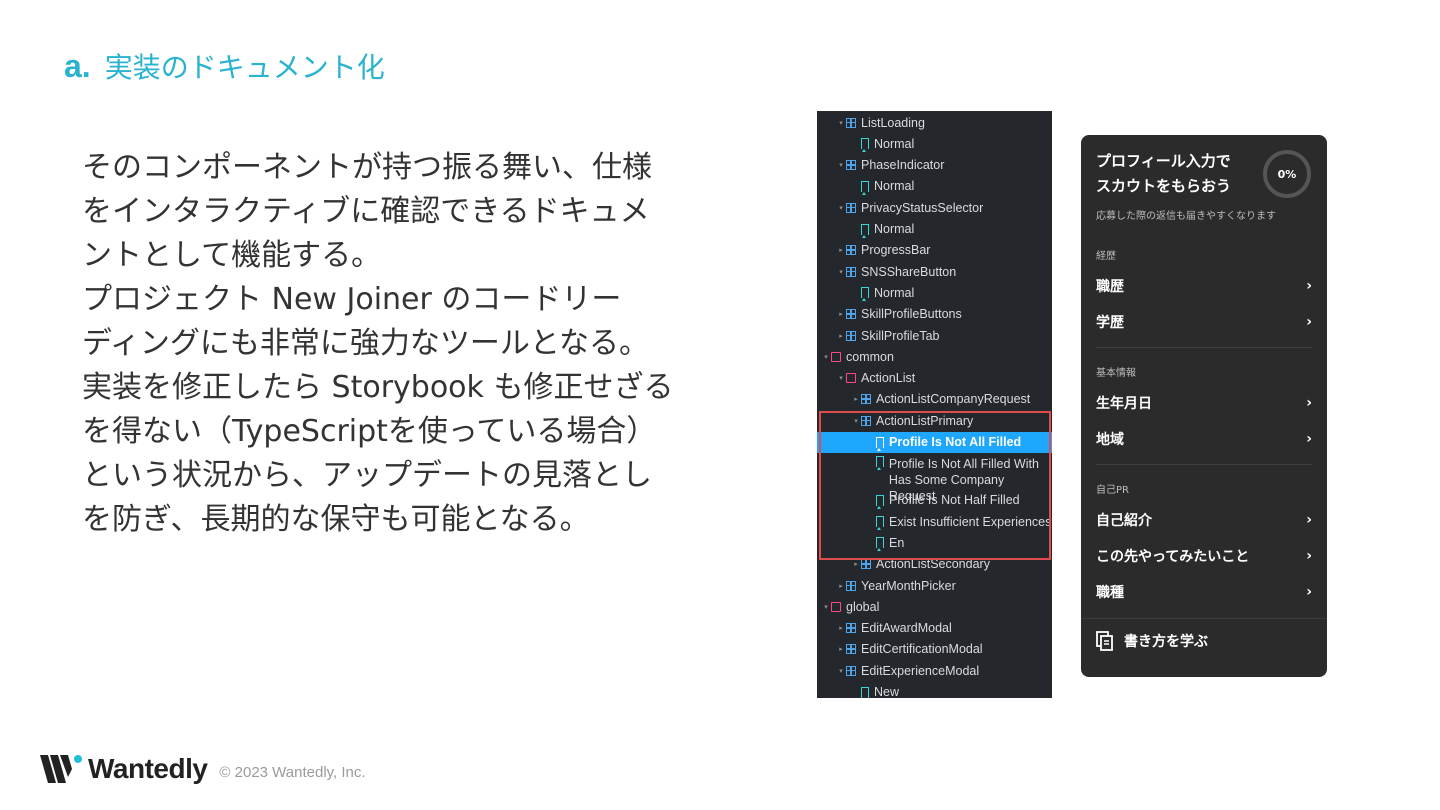  What do you see at coordinates (1110, 593) in the screenshot?
I see `card-item-label: 職種` at bounding box center [1110, 593].